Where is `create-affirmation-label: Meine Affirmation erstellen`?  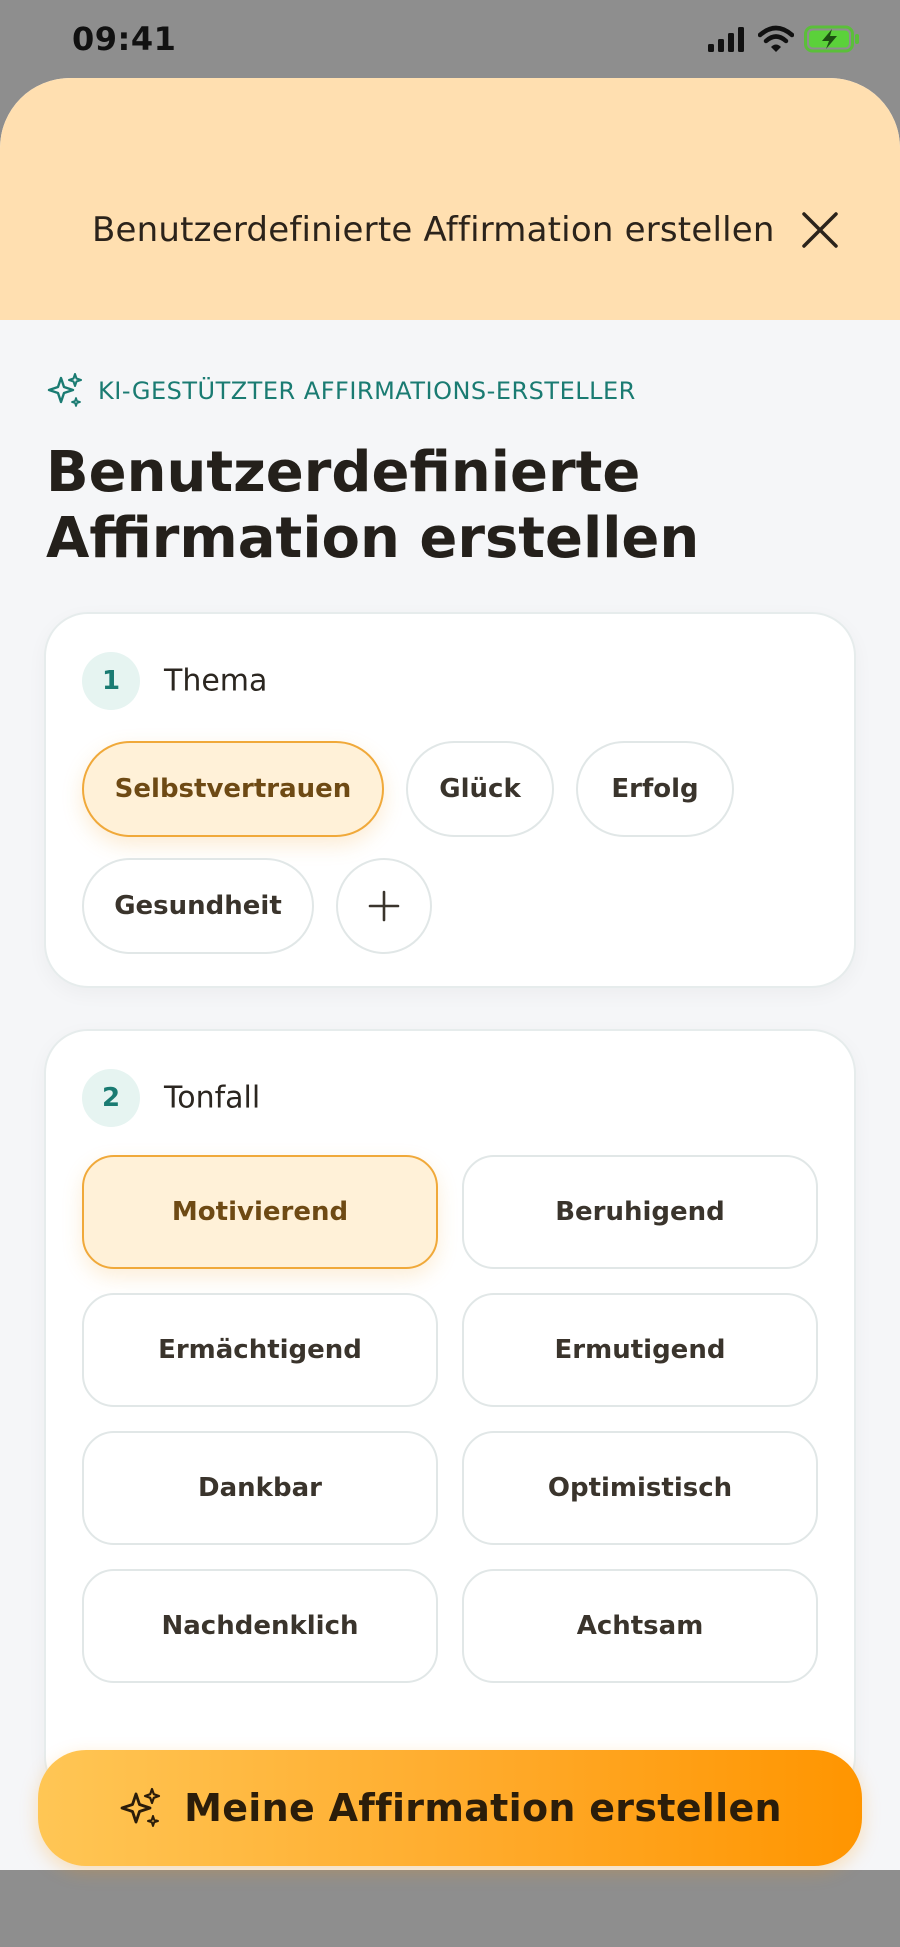 create-affirmation-label: Meine Affirmation erstellen is located at coordinates (483, 1808).